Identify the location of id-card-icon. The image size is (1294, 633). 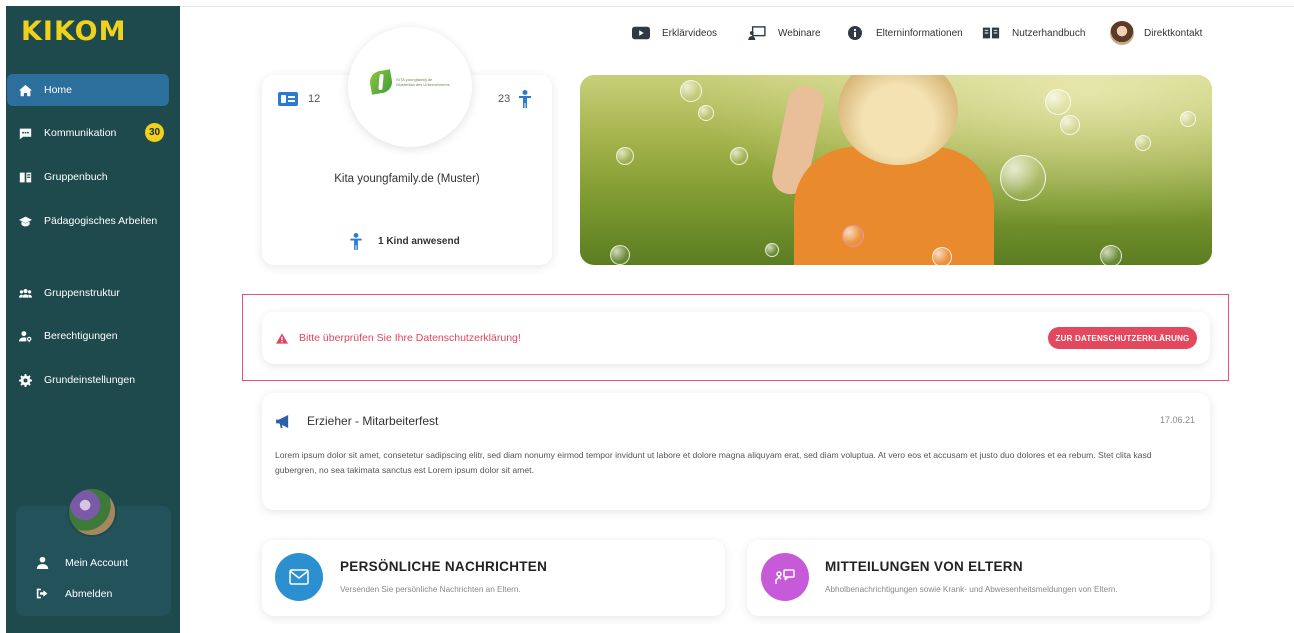
(288, 99).